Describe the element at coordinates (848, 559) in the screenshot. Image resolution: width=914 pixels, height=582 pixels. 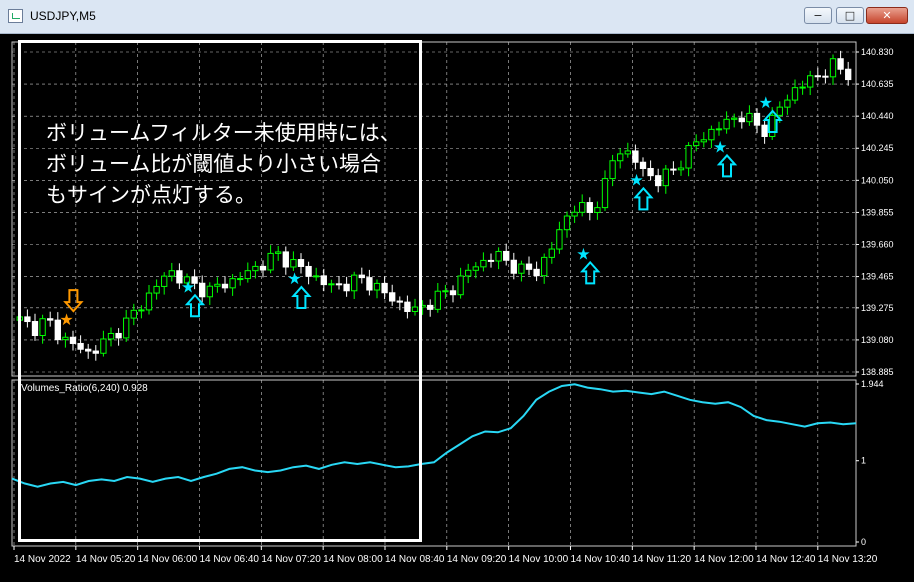
I see `time-tick-label: 14 Nov 13:20` at that location.